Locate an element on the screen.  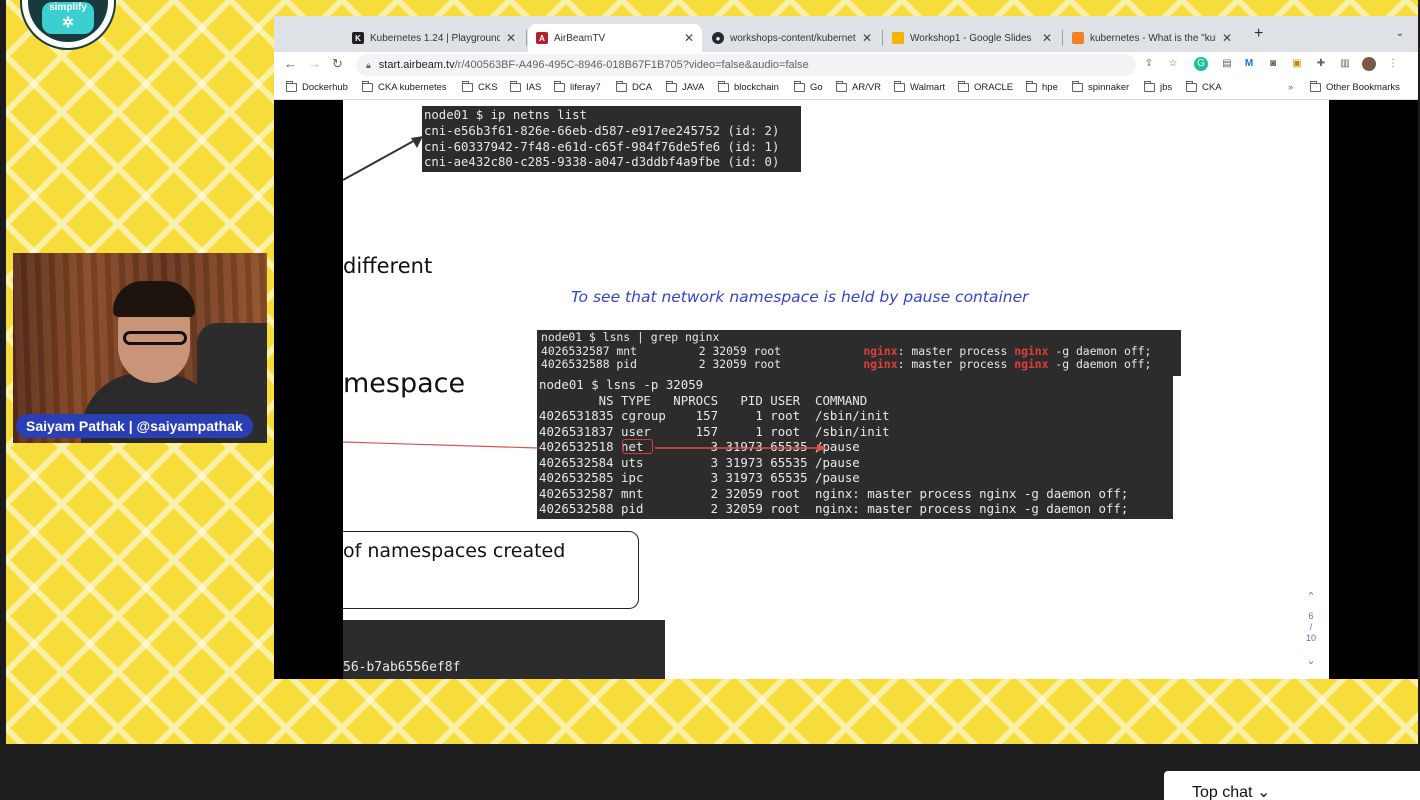
handwritten-text-created: of namespaces created is located at coordinates (454, 551).